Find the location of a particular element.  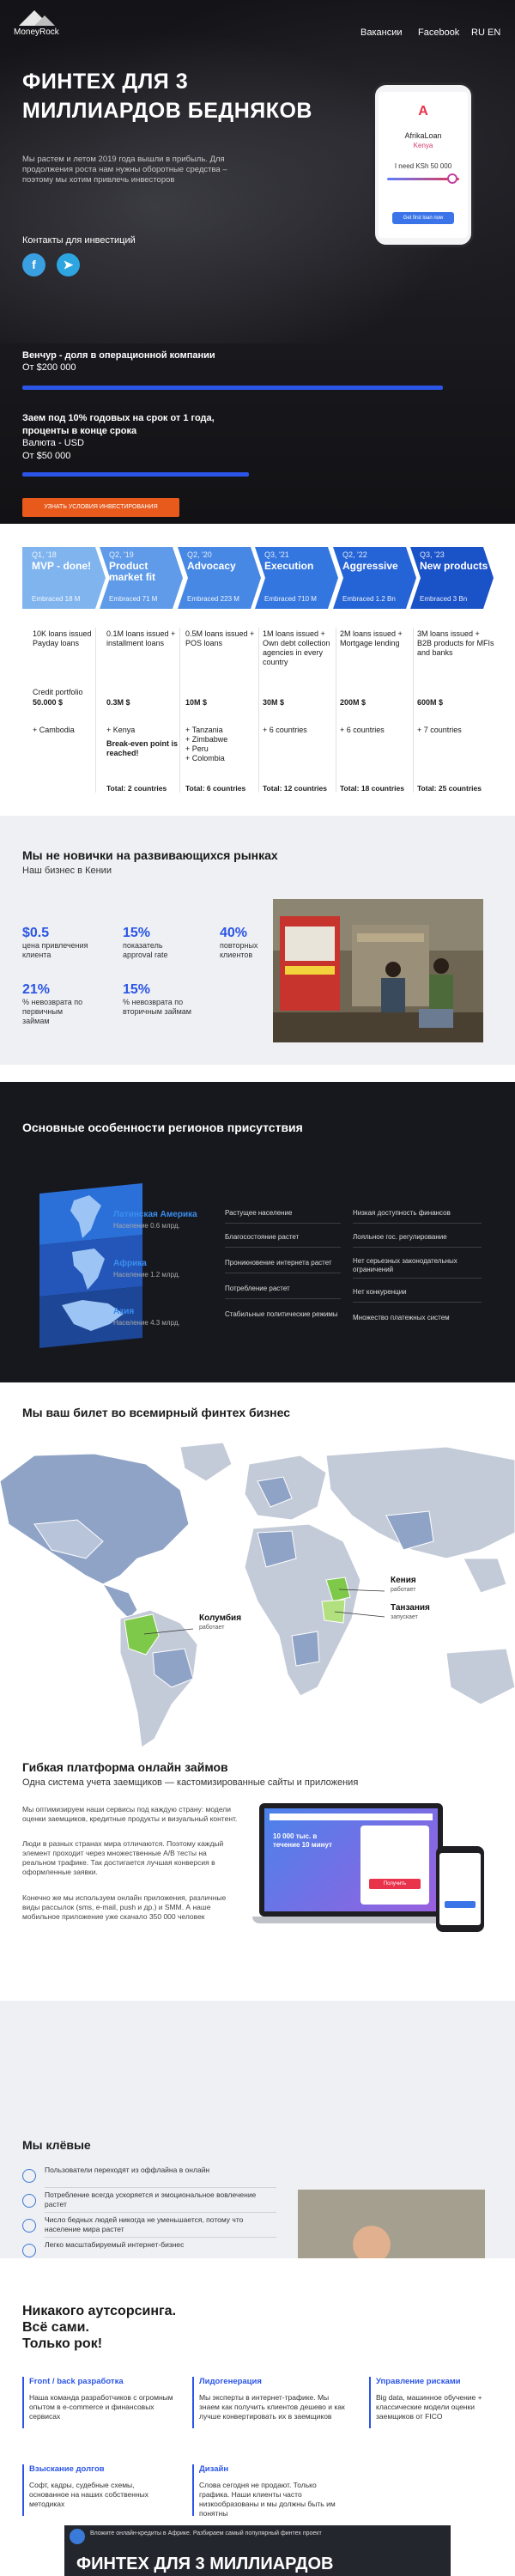

col1-country: + Cambodia is located at coordinates (54, 730).